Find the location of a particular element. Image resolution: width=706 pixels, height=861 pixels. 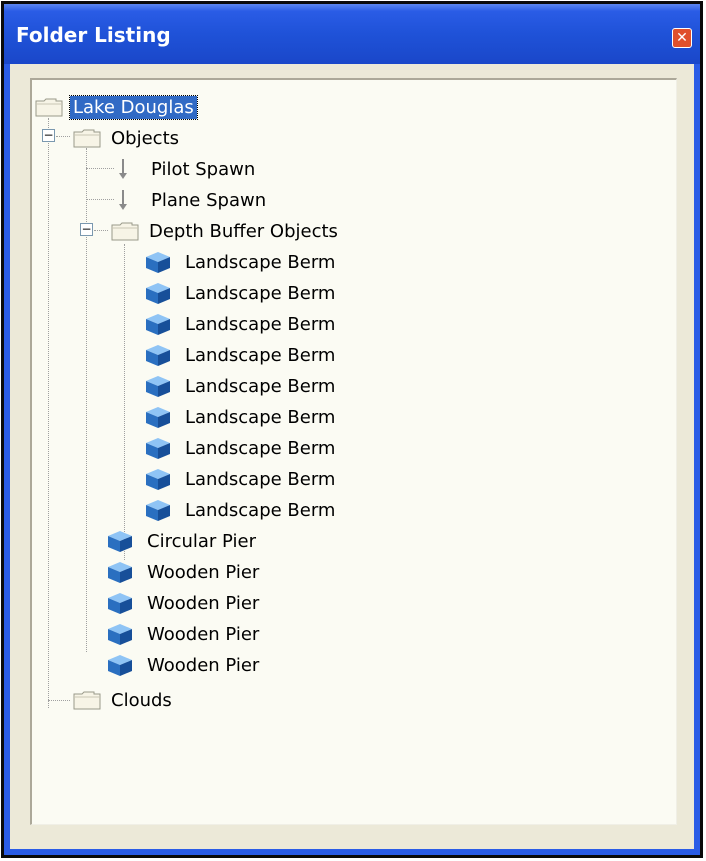

tree-node-label: Pilot Spawn is located at coordinates (203, 169).